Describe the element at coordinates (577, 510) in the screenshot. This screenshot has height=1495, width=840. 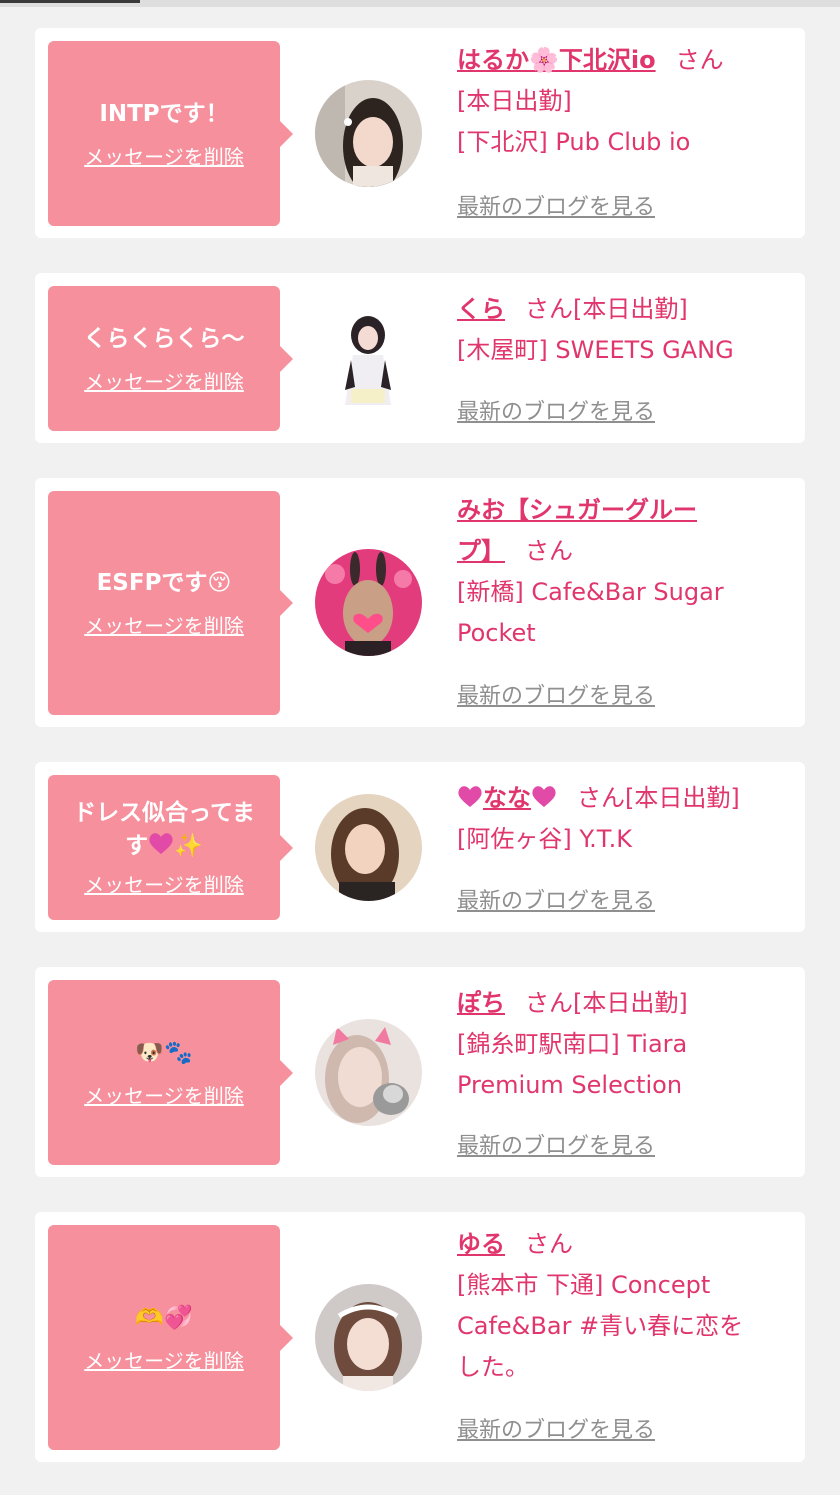
I see `cast-name-link: みお【シュガーグルー` at that location.